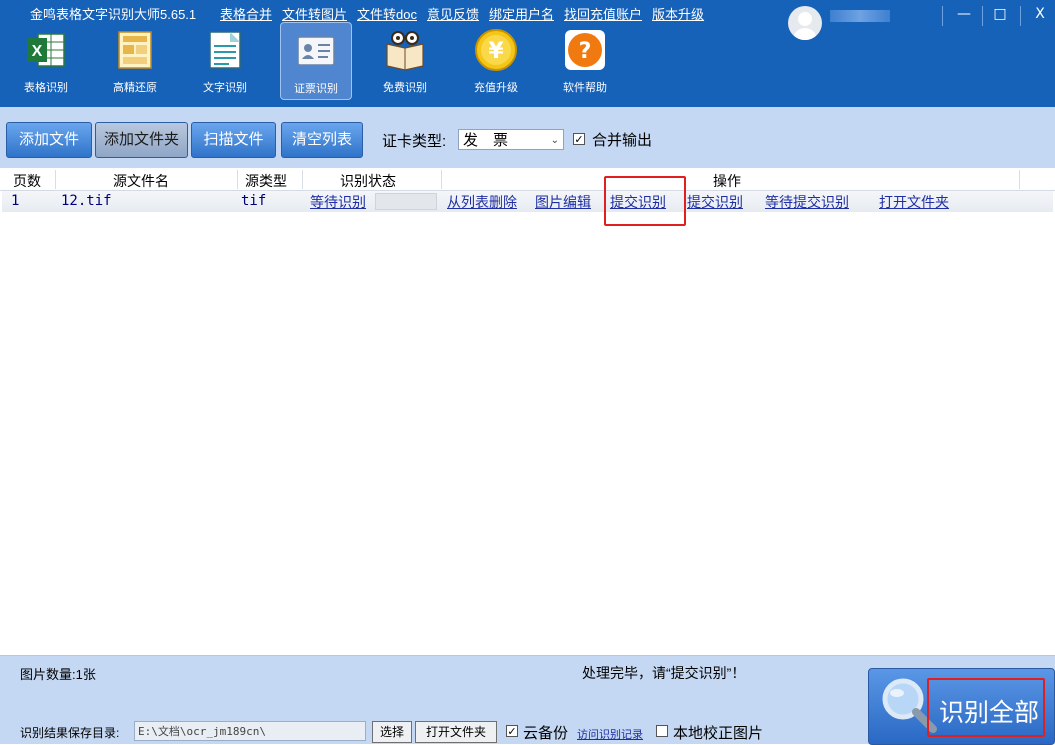  I want to click on save-dir-input: E:\文档\ocr_jm189cn\, so click(250, 731).